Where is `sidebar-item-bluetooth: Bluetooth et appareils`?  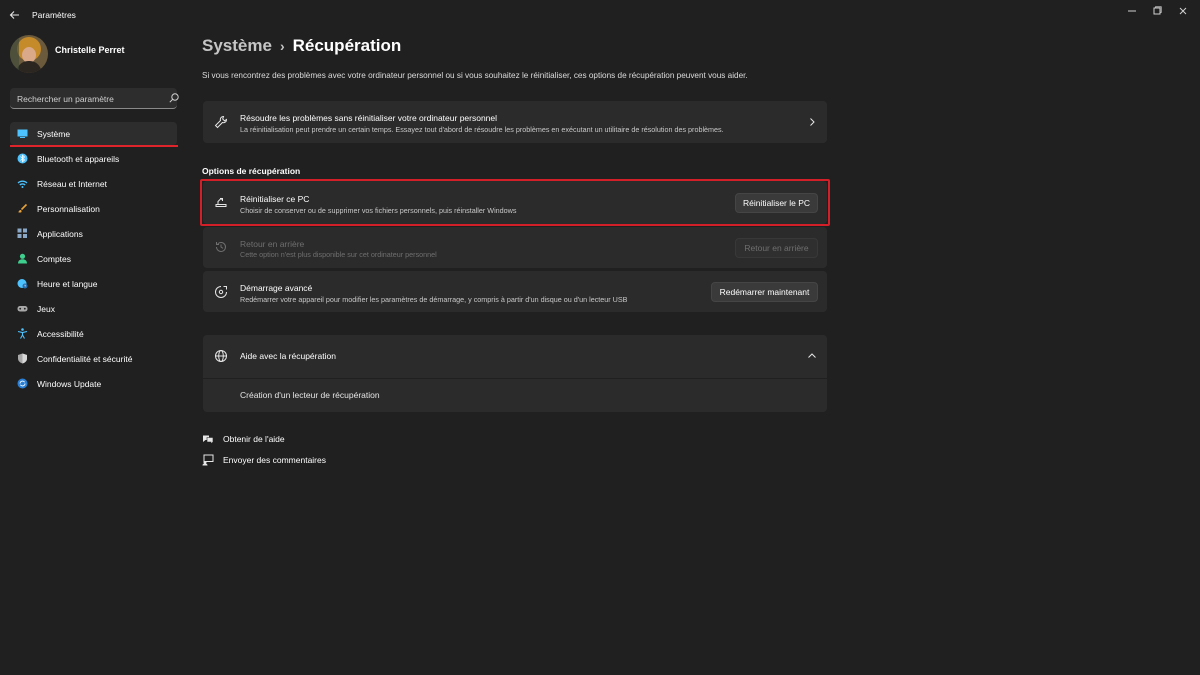
sidebar-item-bluetooth: Bluetooth et appareils is located at coordinates (93, 158).